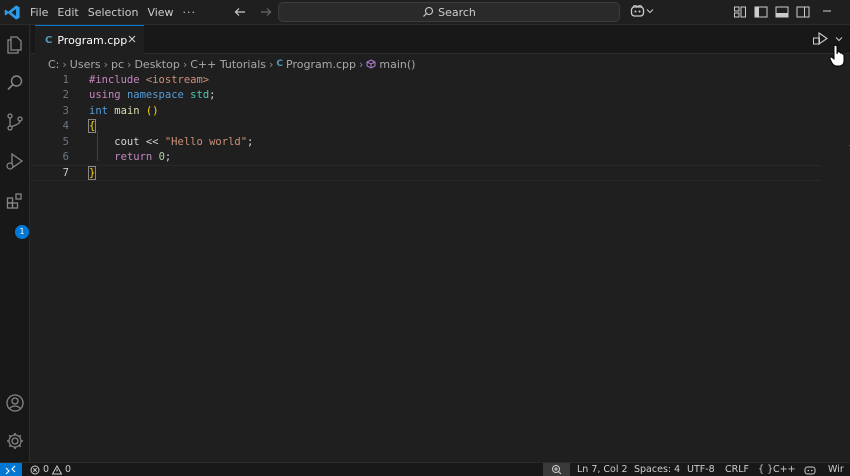  What do you see at coordinates (177, 80) in the screenshot?
I see `code-token: <iostream>` at bounding box center [177, 80].